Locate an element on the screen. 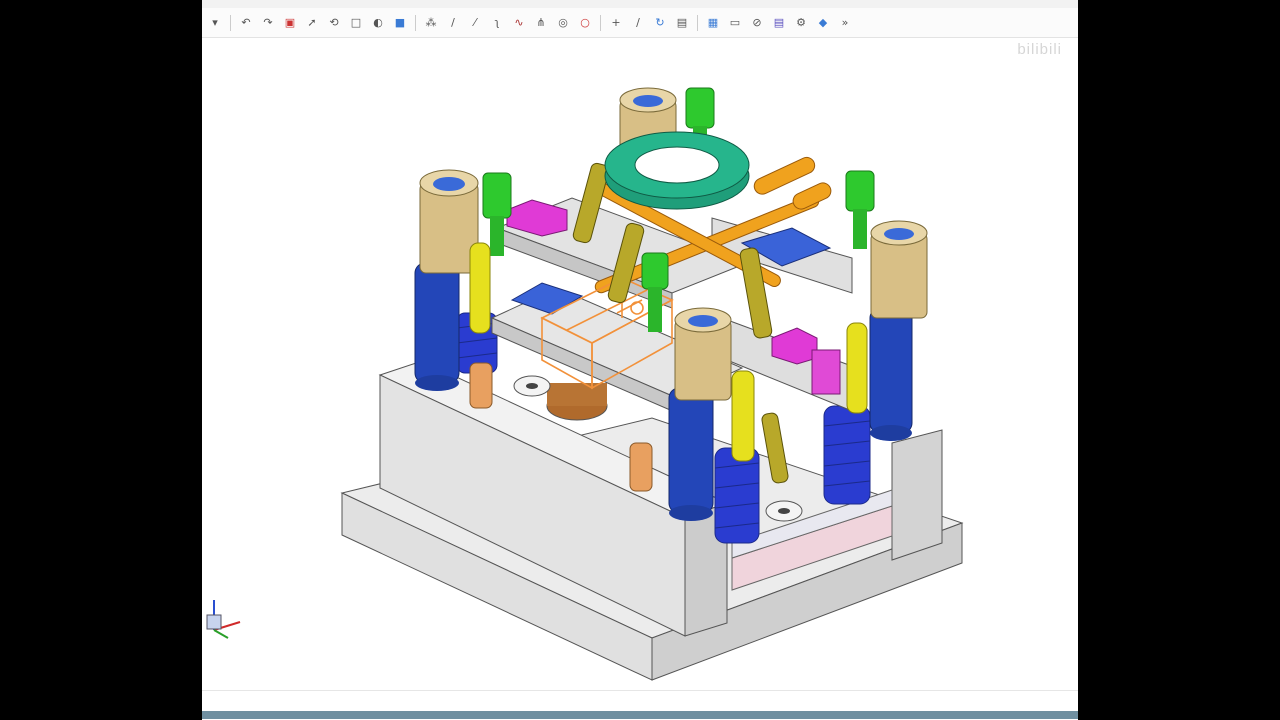 The height and width of the screenshot is (720, 1280). guide-bushing-left is located at coordinates (449, 221).